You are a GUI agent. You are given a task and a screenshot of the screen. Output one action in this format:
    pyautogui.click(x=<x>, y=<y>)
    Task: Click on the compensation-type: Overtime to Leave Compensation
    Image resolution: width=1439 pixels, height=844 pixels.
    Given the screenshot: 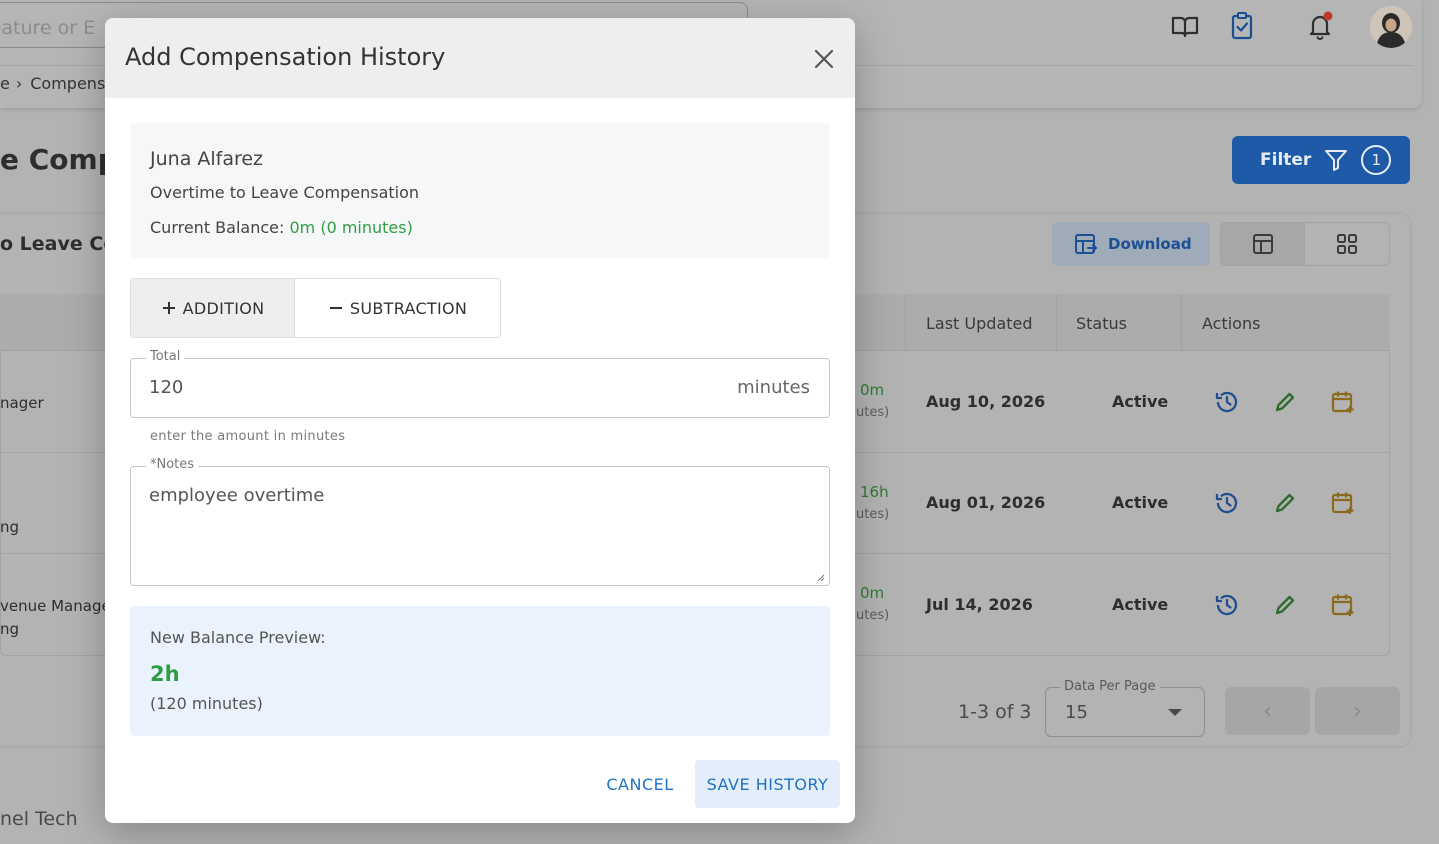 What is the action you would take?
    pyautogui.click(x=285, y=192)
    